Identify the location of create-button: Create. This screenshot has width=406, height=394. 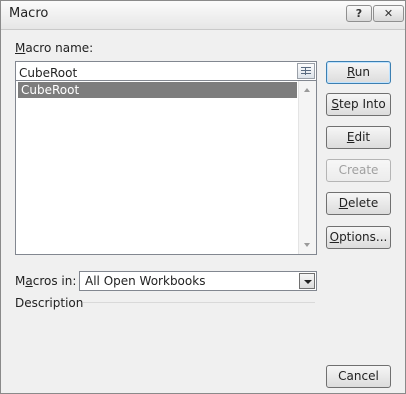
(358, 170).